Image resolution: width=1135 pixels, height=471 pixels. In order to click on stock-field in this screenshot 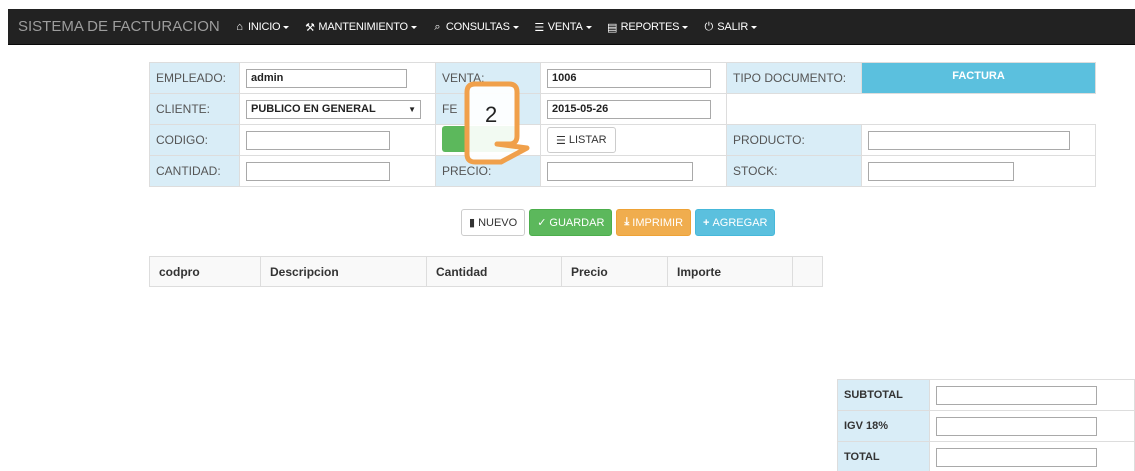, I will do `click(941, 171)`.